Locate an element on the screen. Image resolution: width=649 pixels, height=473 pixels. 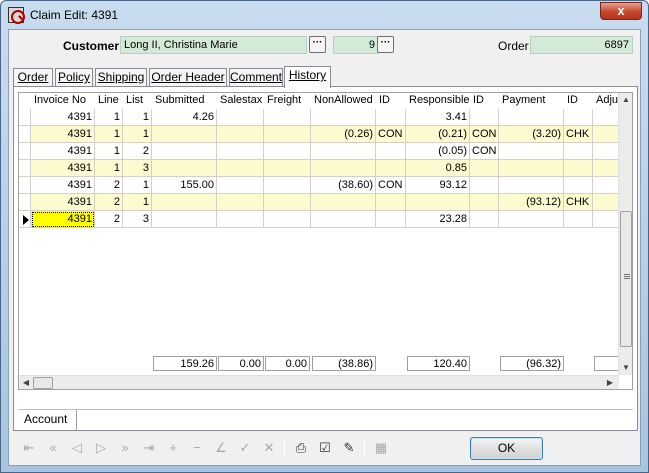
prior-icon: ◁ is located at coordinates (77, 448).